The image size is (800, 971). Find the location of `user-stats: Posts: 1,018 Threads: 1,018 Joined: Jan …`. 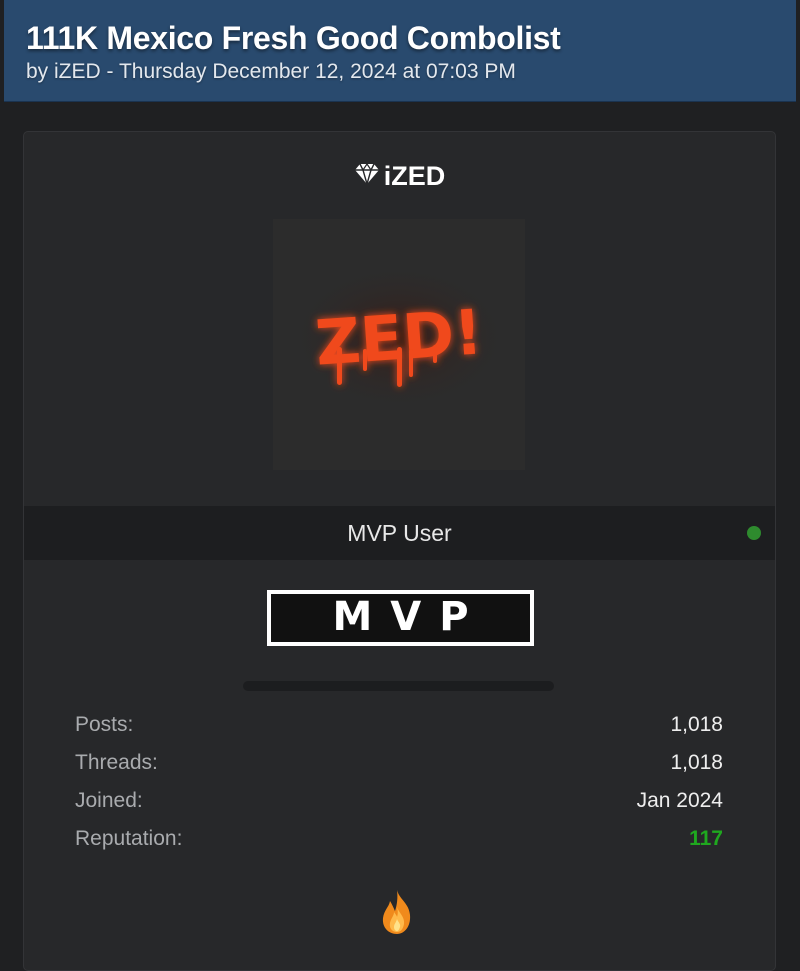

user-stats: Posts: 1,018 Threads: 1,018 Joined: Jan … is located at coordinates (399, 782).